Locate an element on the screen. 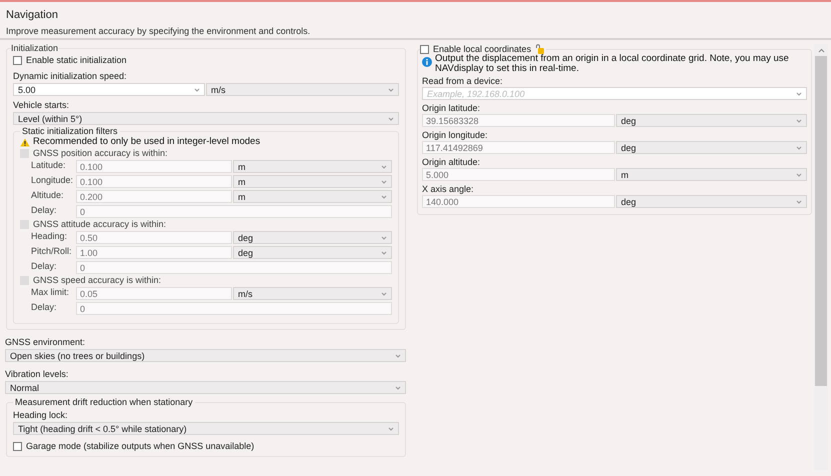 The height and width of the screenshot is (476, 831). field-label: Dynamic initialization speed: is located at coordinates (70, 76).